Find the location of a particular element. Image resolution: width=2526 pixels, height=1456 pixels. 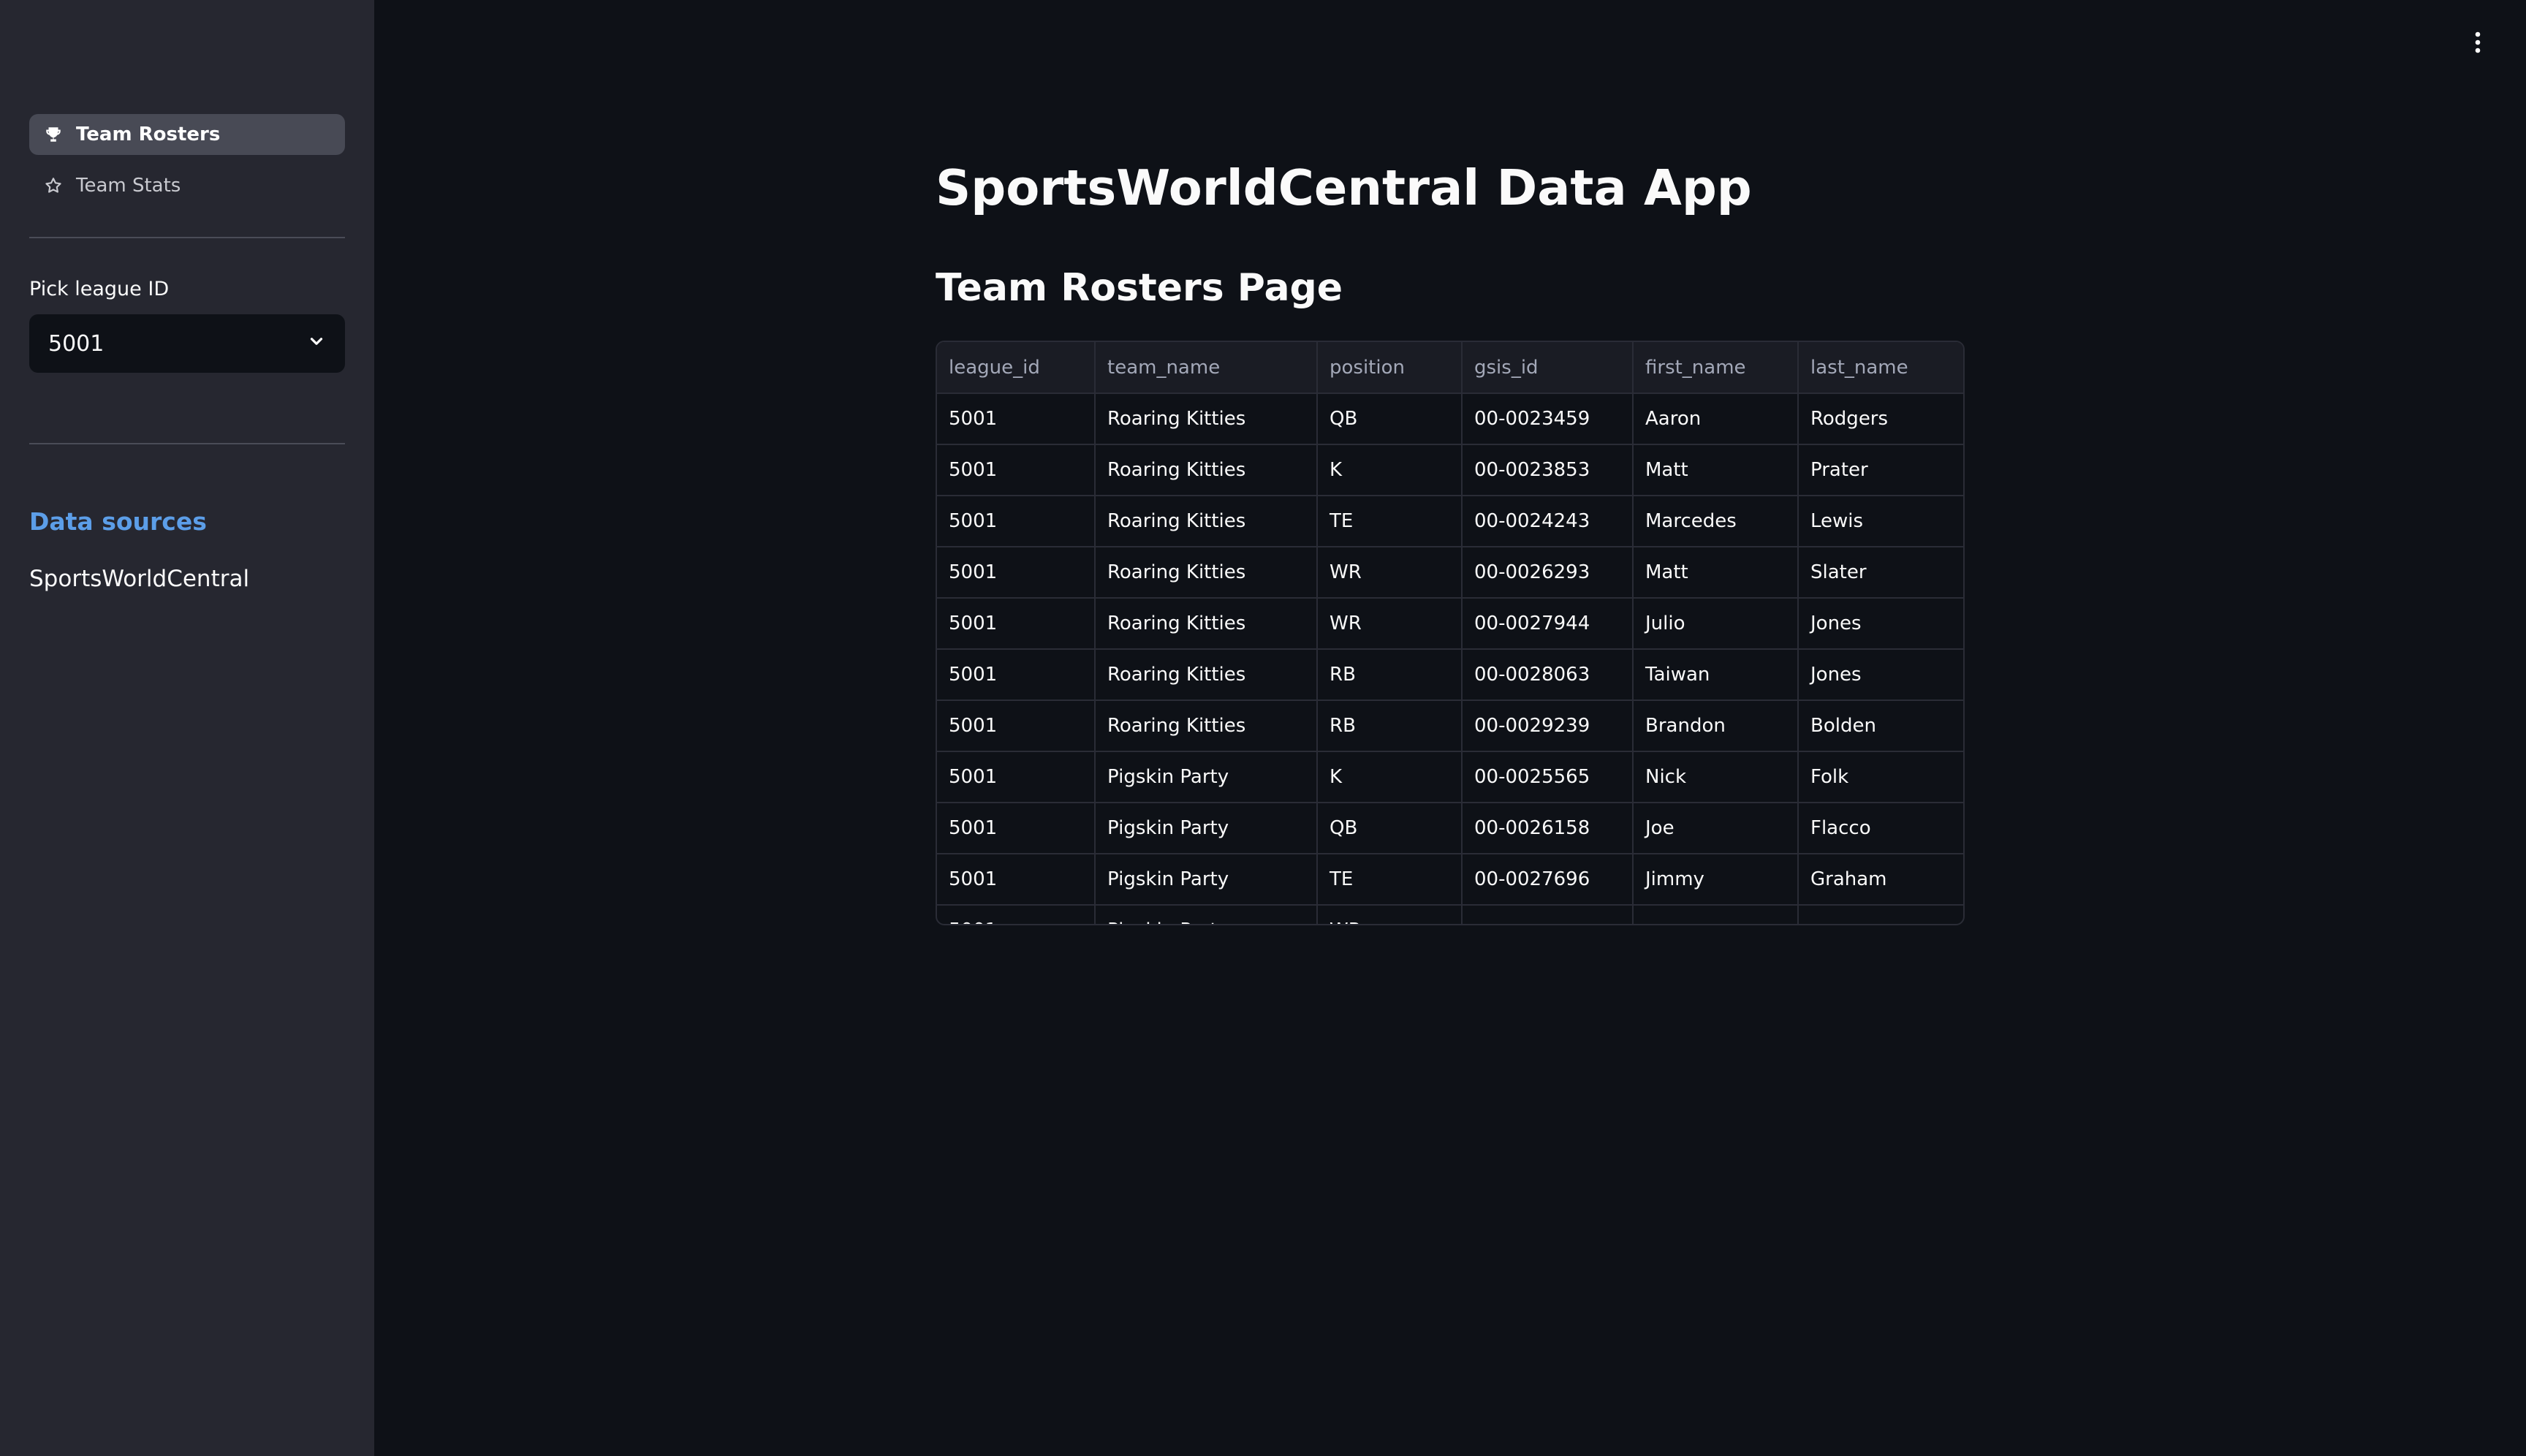

nav-item-team-rosters: Team Rosters is located at coordinates (187, 134).